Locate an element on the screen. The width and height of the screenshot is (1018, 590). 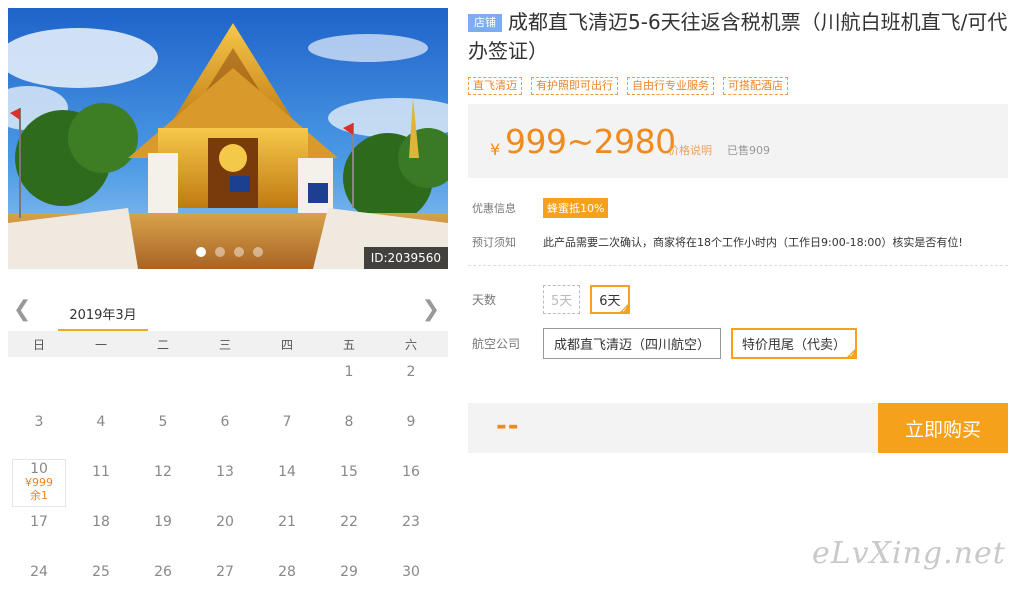
sold-count: 已售909 is located at coordinates (748, 150).